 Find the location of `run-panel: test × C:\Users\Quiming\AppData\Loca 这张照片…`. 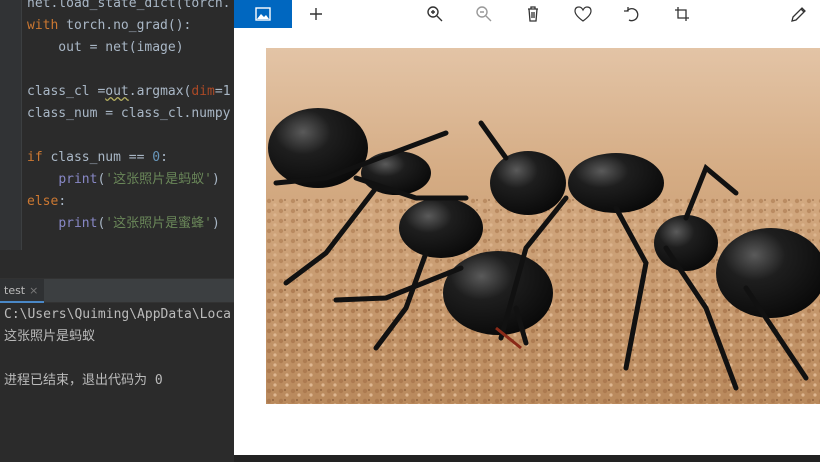

run-panel: test × C:\Users\Quiming\AppData\Loca 这张照片… is located at coordinates (117, 370).